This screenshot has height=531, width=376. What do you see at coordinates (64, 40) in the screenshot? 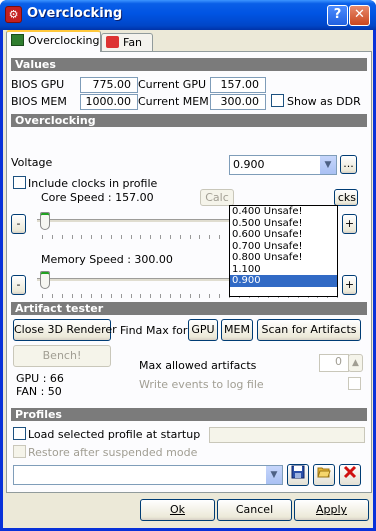
I see `tab-overclocking-label: Overclocking` at bounding box center [64, 40].